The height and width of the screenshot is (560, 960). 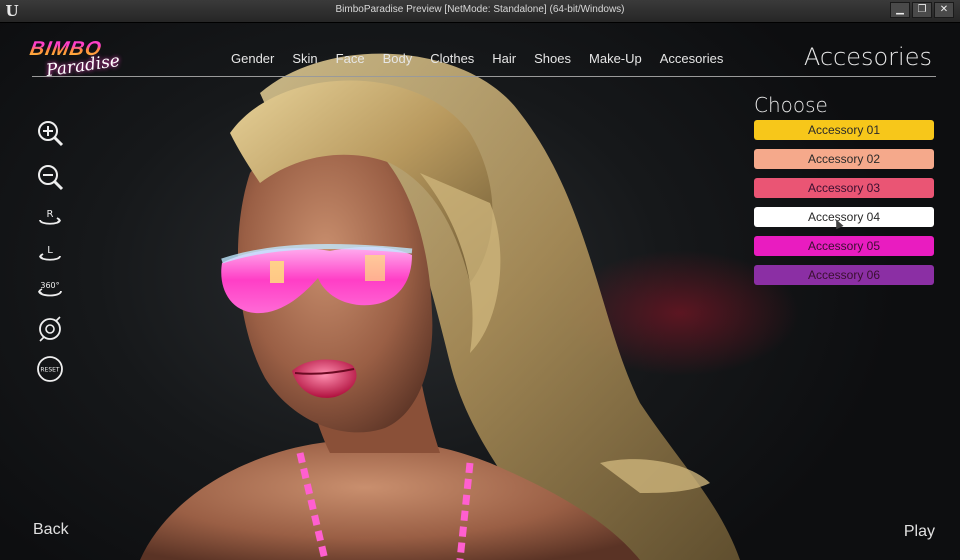 I want to click on rotate-right-icon: R, so click(x=50, y=217).